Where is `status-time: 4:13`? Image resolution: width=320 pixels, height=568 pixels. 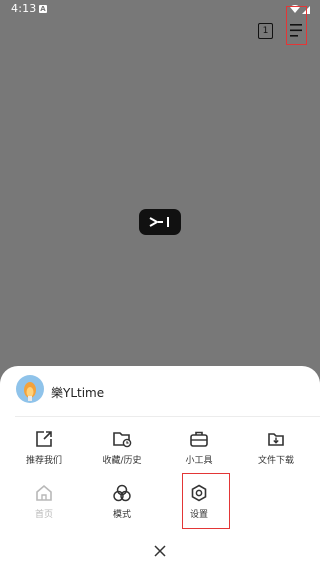
status-time: 4:13 is located at coordinates (24, 8).